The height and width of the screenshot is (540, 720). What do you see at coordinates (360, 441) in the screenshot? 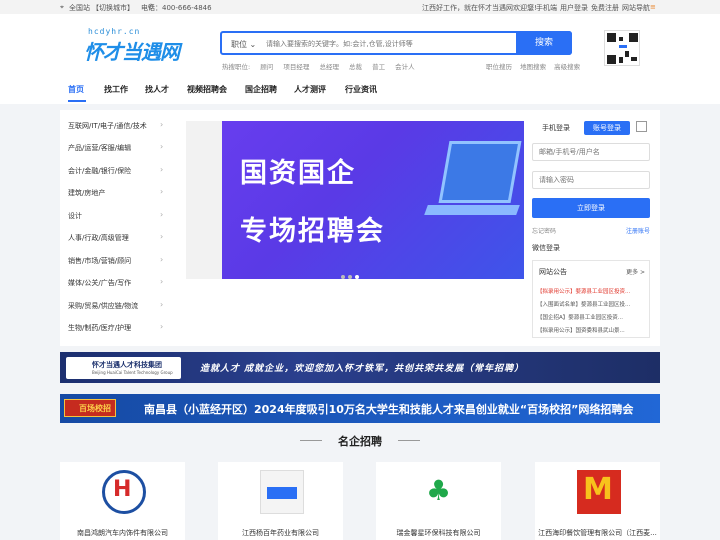
I see `section-title: 名企招聘` at bounding box center [360, 441].